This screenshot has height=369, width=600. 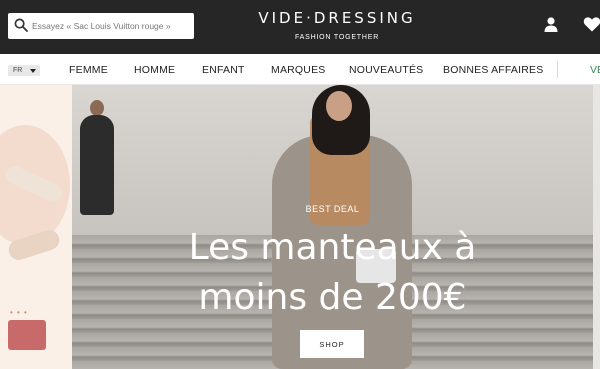 I want to click on nav-item-marques: MARQUES, so click(x=298, y=70).